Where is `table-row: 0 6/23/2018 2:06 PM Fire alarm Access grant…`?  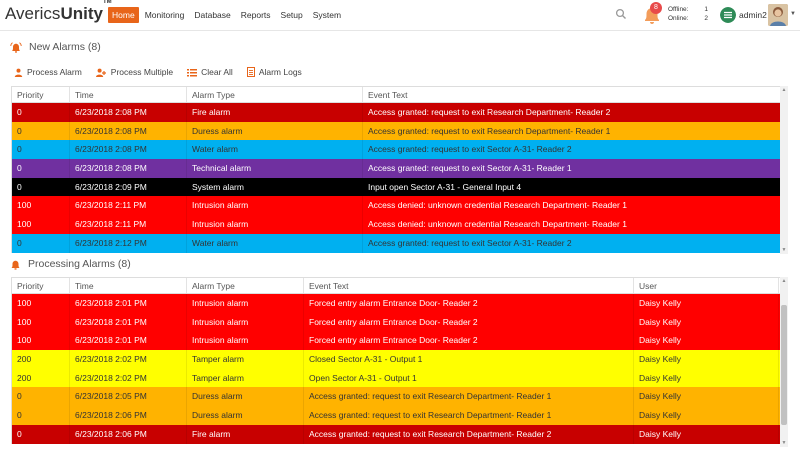 table-row: 0 6/23/2018 2:06 PM Fire alarm Access grant… is located at coordinates (400, 434).